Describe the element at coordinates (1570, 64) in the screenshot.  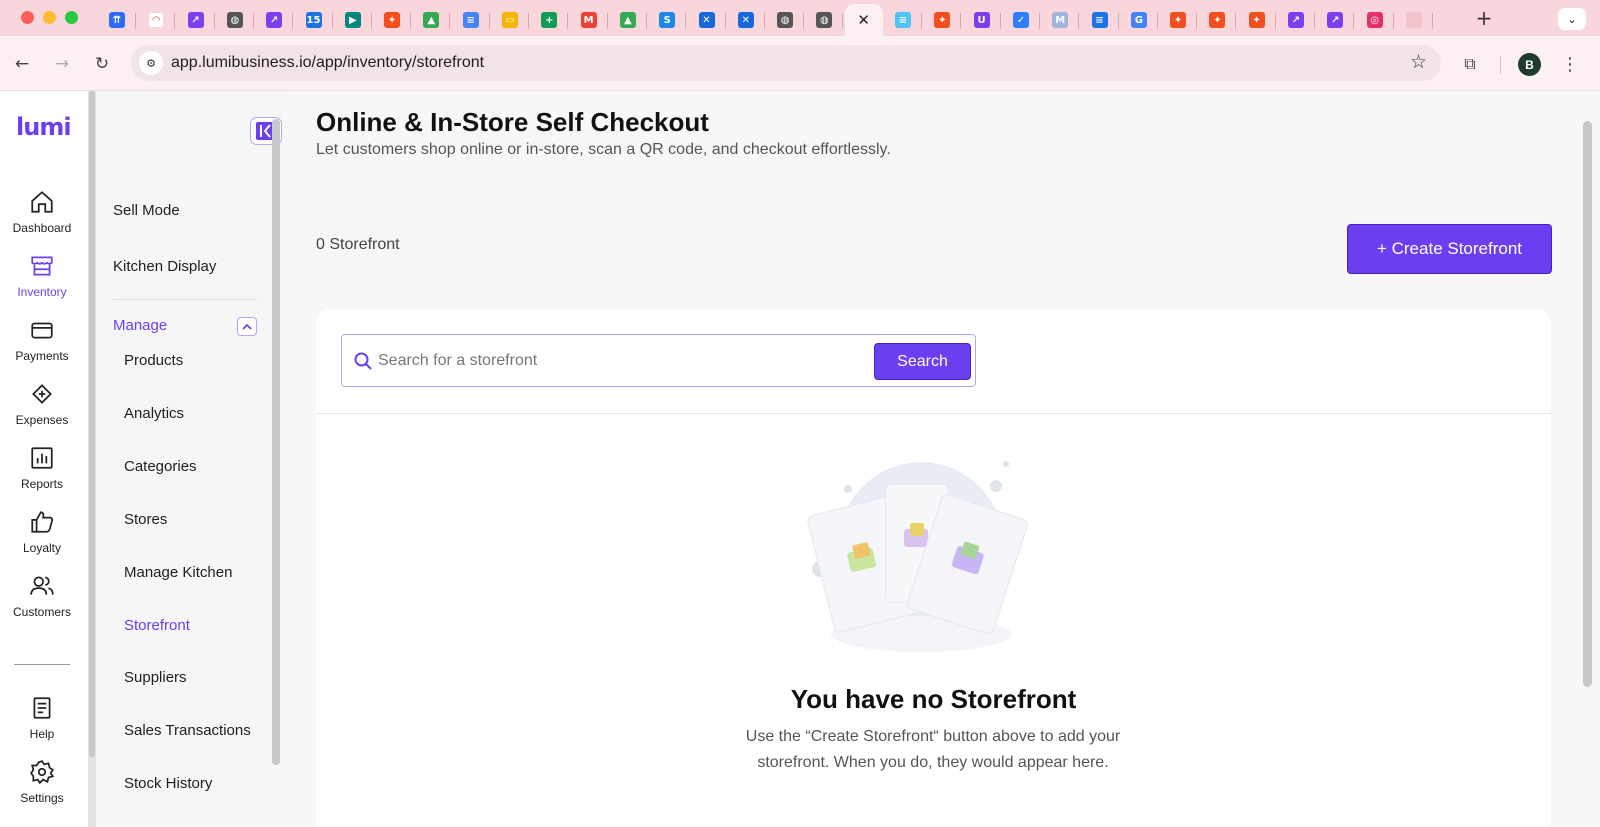
I see `browser-menu-icon: ⋮` at that location.